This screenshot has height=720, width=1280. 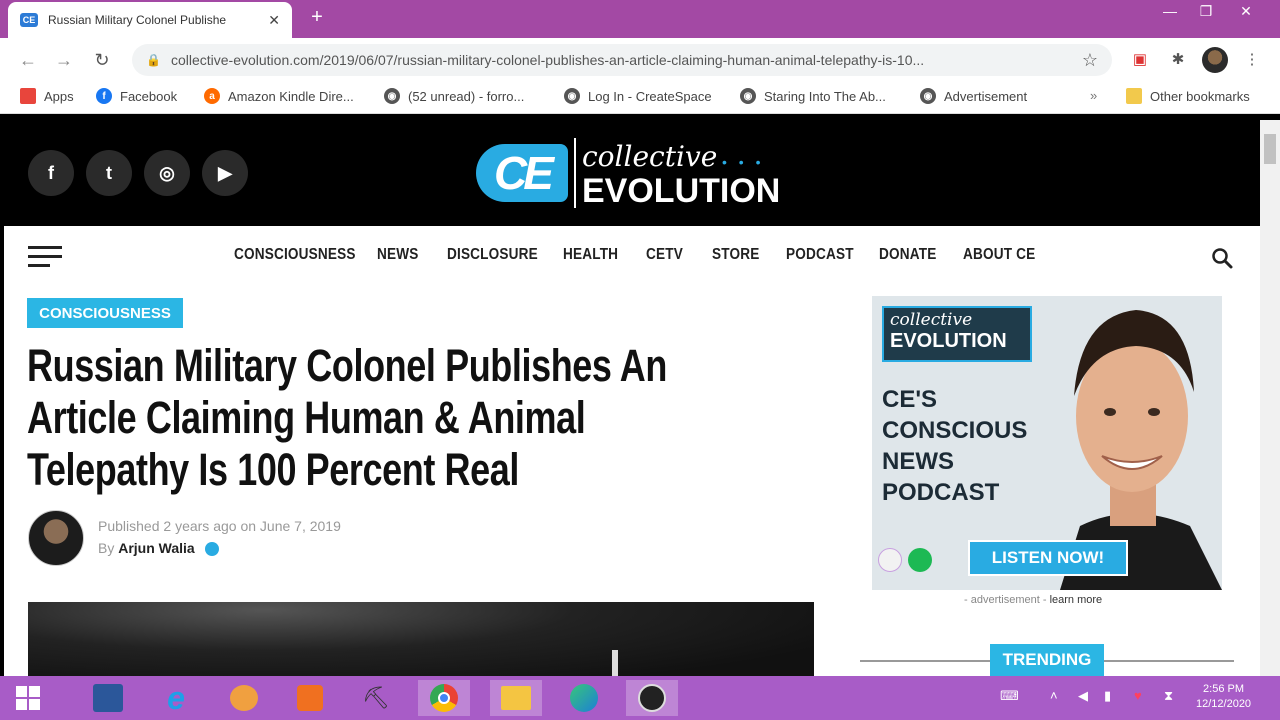 I want to click on other-bookmarks: Other bookmarks, so click(x=1188, y=96).